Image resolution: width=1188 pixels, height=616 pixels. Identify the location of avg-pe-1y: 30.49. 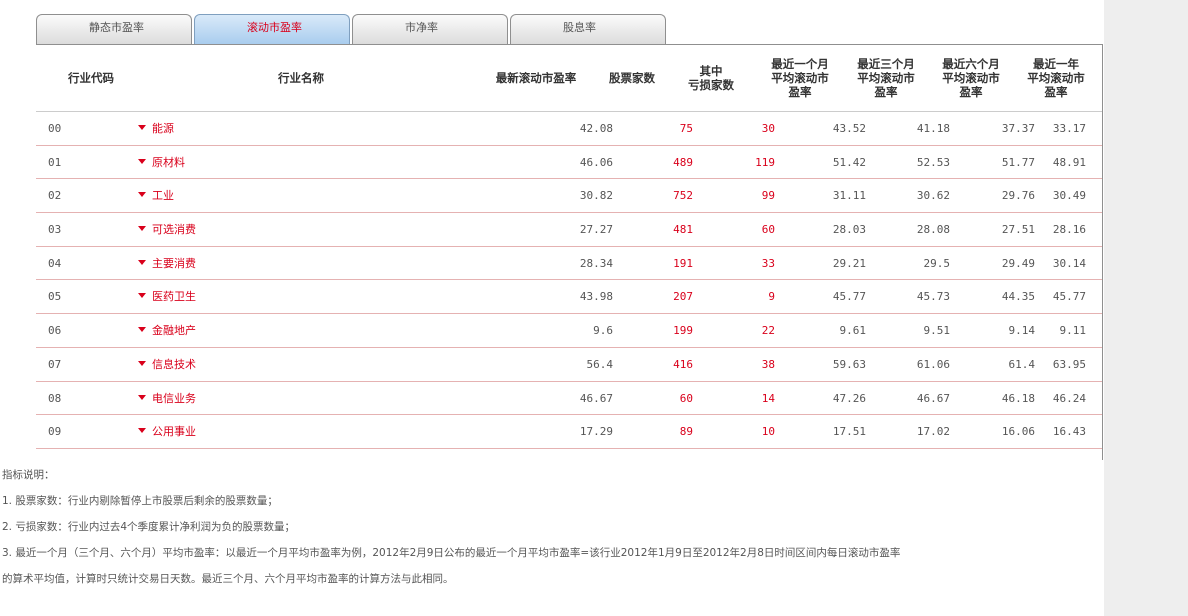
(1069, 196).